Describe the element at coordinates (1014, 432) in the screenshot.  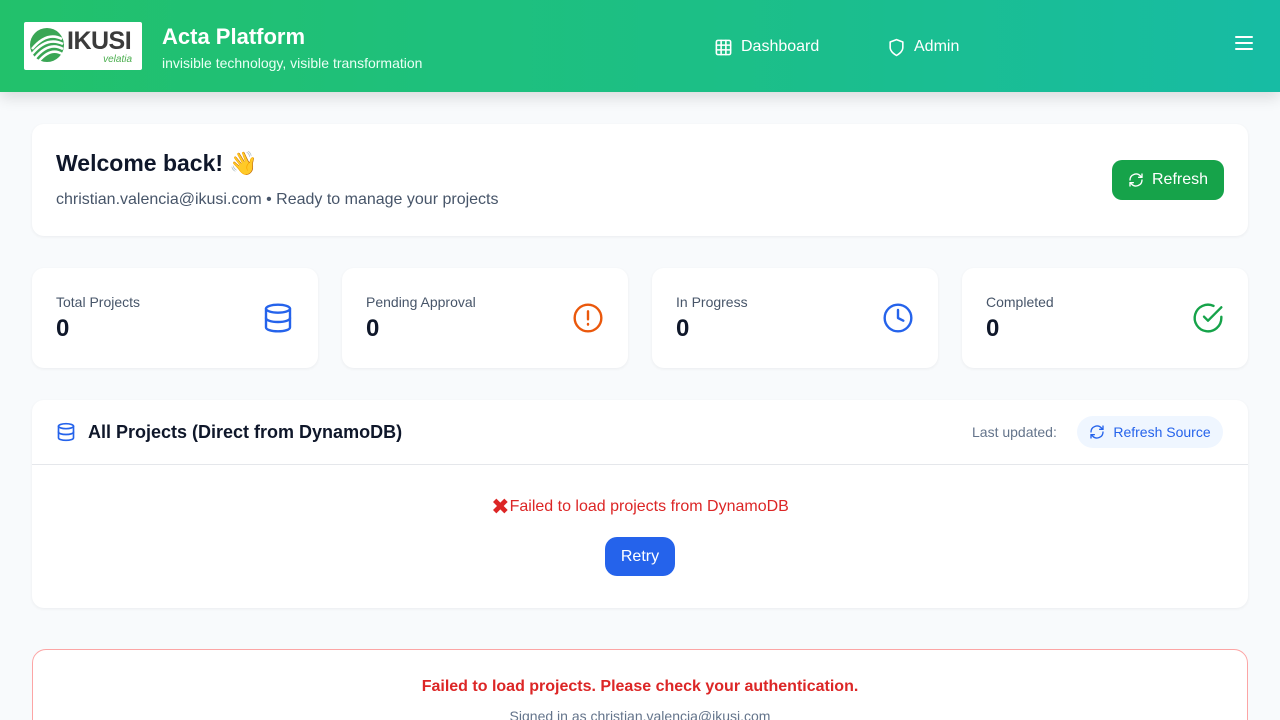
I see `last-updated-label: Last updated:` at that location.